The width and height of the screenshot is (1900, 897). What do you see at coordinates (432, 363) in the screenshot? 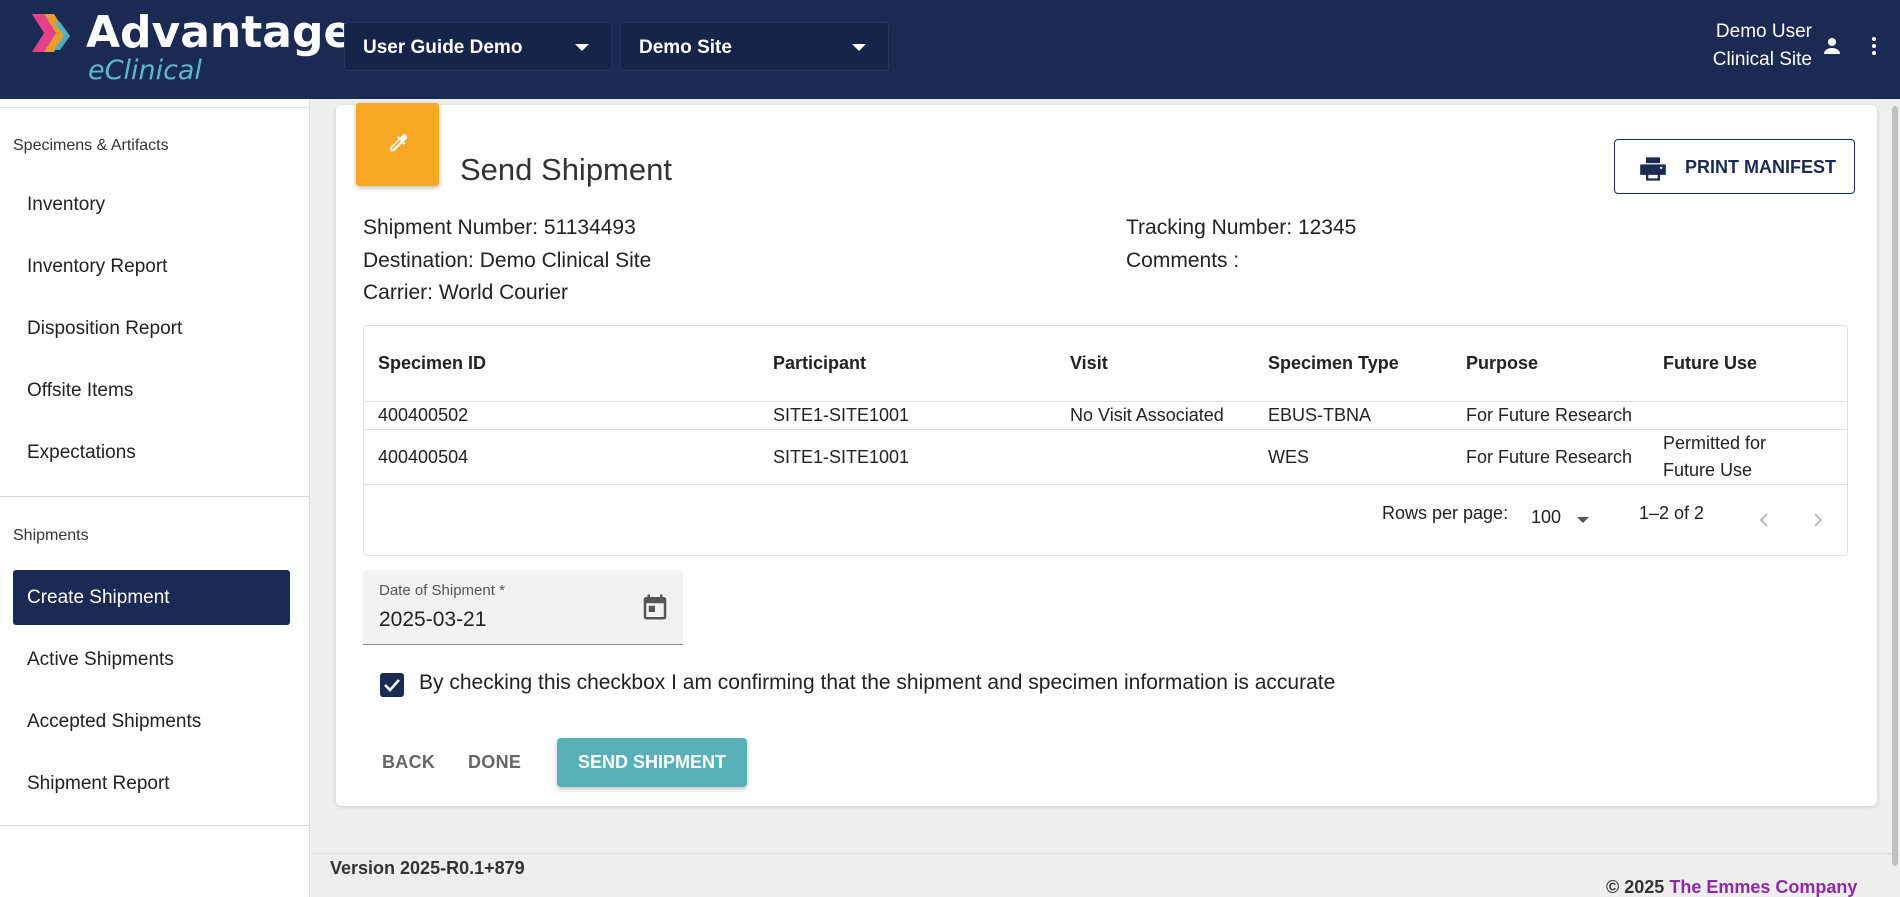
I see `column-header-specimen-id: Specimen ID` at bounding box center [432, 363].